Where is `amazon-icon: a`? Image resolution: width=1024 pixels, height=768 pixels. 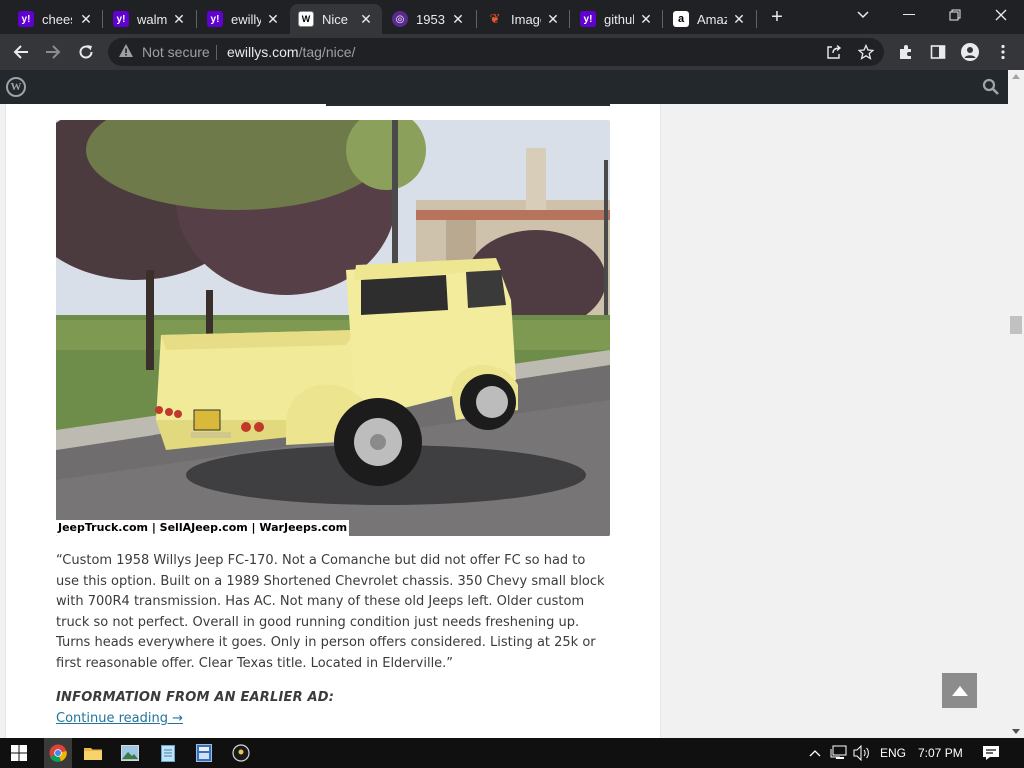
amazon-icon: a is located at coordinates (681, 19).